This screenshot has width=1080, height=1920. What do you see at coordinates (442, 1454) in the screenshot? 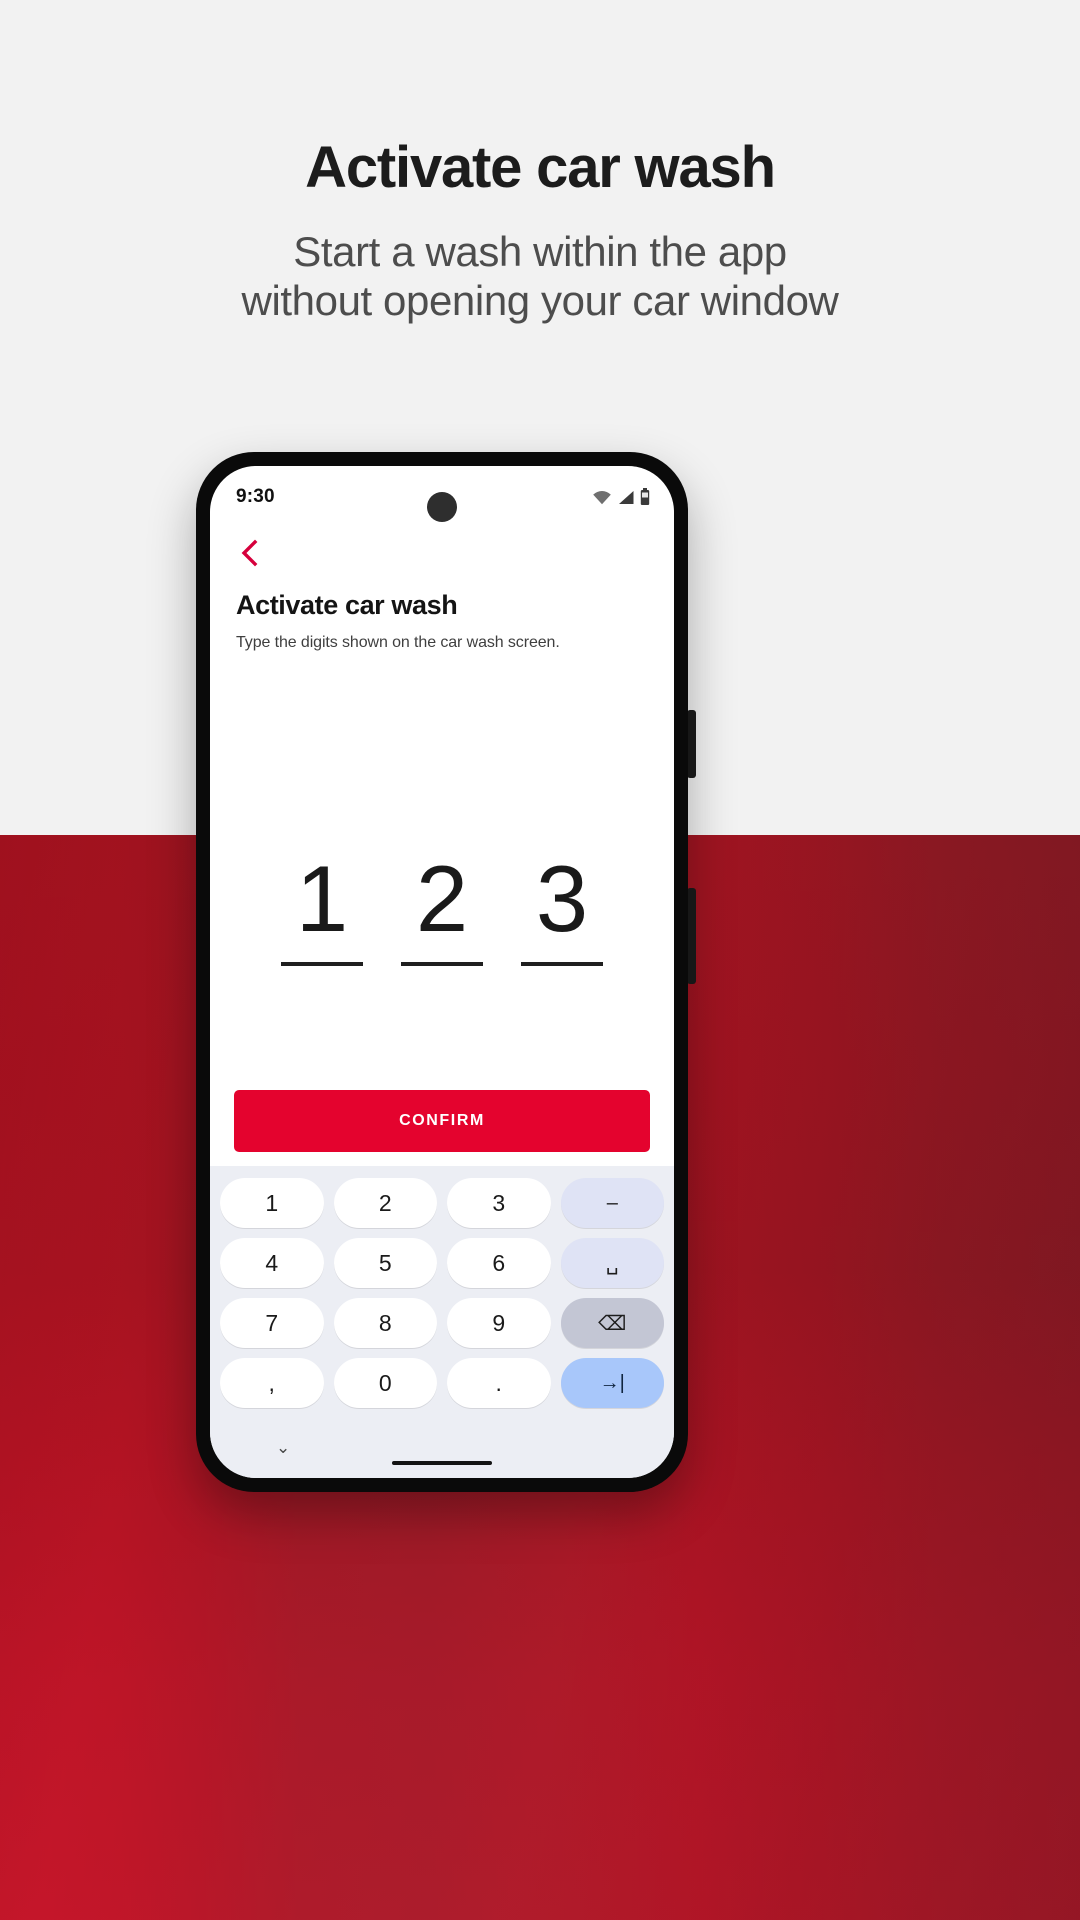
I see `keyboard-footer: ⌄` at bounding box center [442, 1454].